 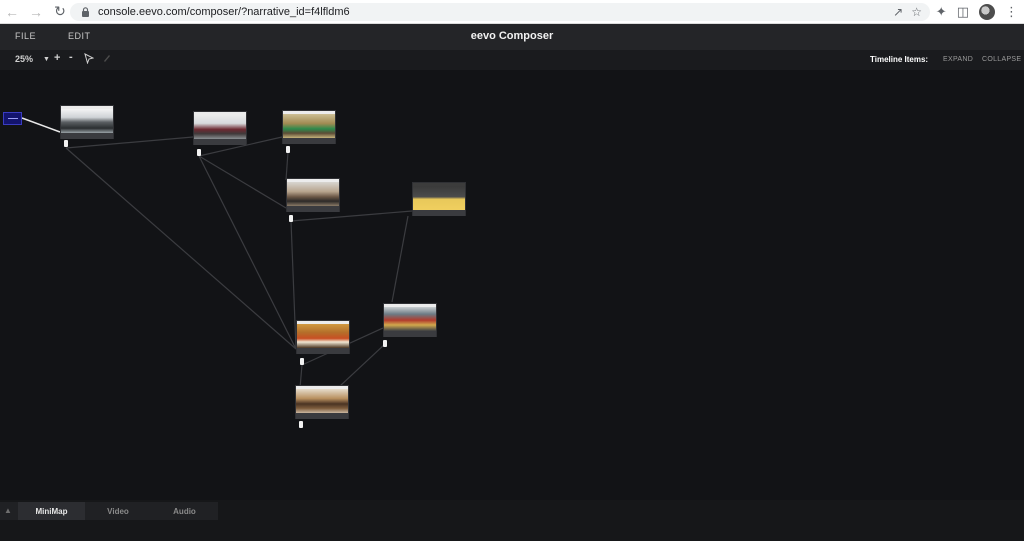 I want to click on profile-avatar, so click(x=987, y=12).